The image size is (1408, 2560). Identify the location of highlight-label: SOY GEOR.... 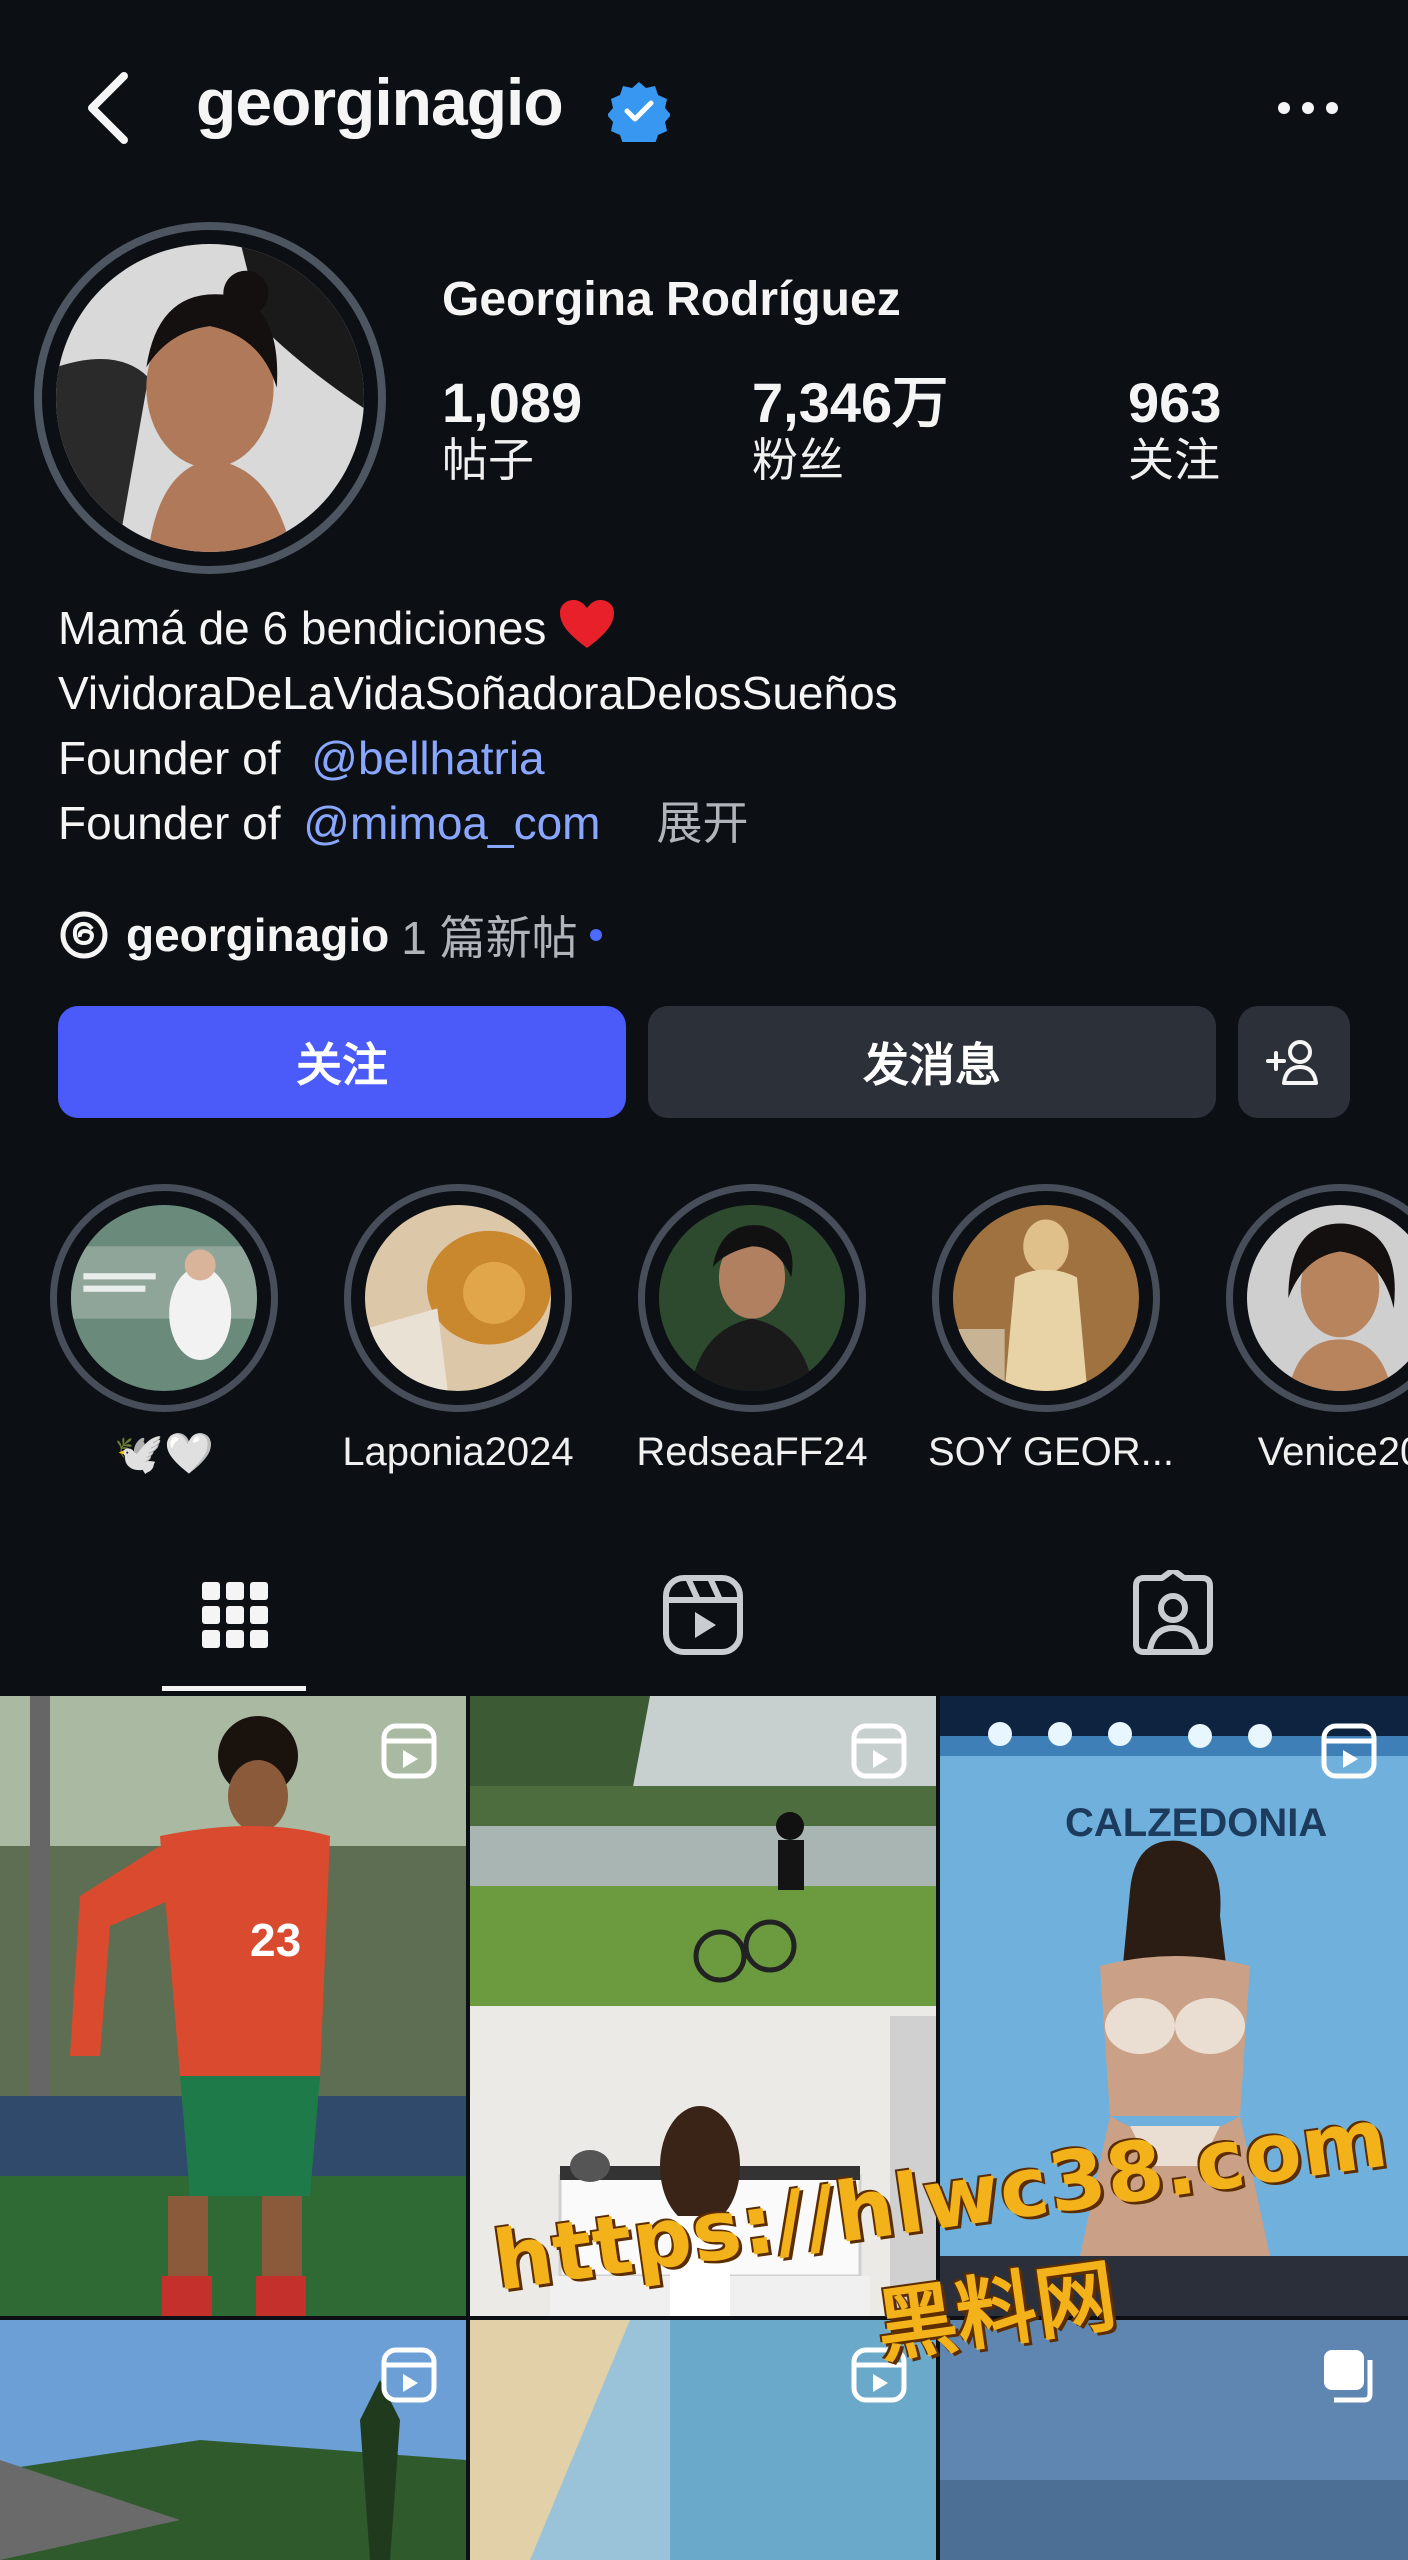
(1051, 1452).